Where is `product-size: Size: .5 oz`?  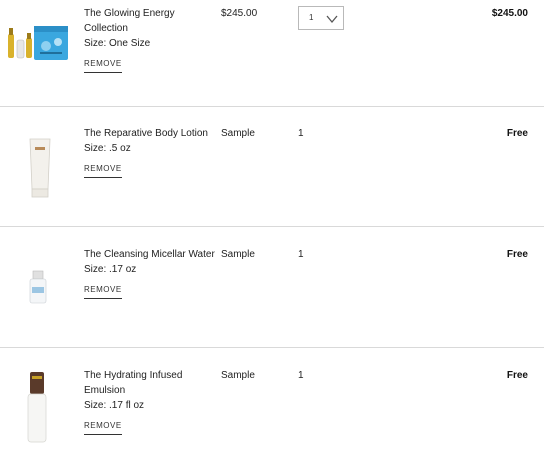
product-size: Size: .5 oz is located at coordinates (107, 148).